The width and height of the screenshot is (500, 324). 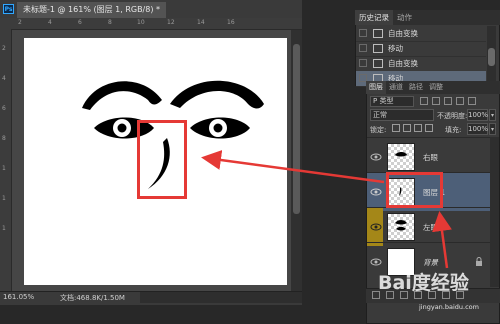 I want to click on watermark-logo: Bai度经验, so click(x=423, y=283).